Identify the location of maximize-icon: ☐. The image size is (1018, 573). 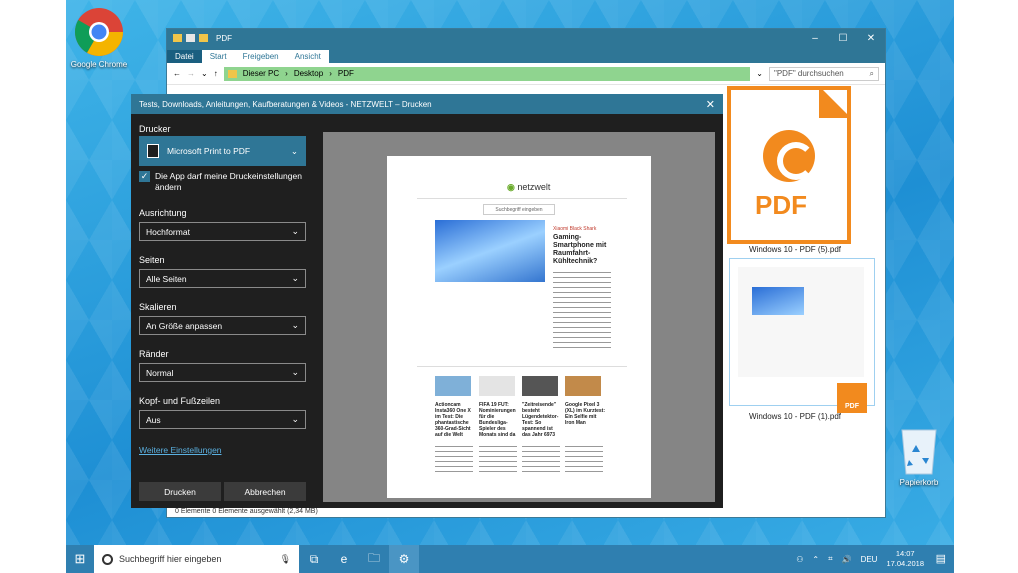
(843, 38).